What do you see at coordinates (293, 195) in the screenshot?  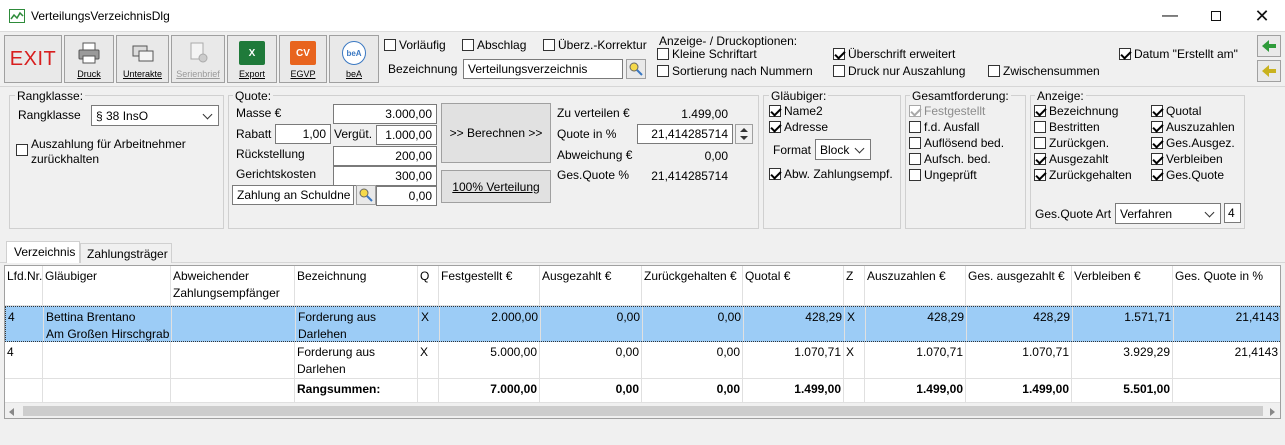 I see `zahlung-schuldner-input: Zahlung an Schuldne` at bounding box center [293, 195].